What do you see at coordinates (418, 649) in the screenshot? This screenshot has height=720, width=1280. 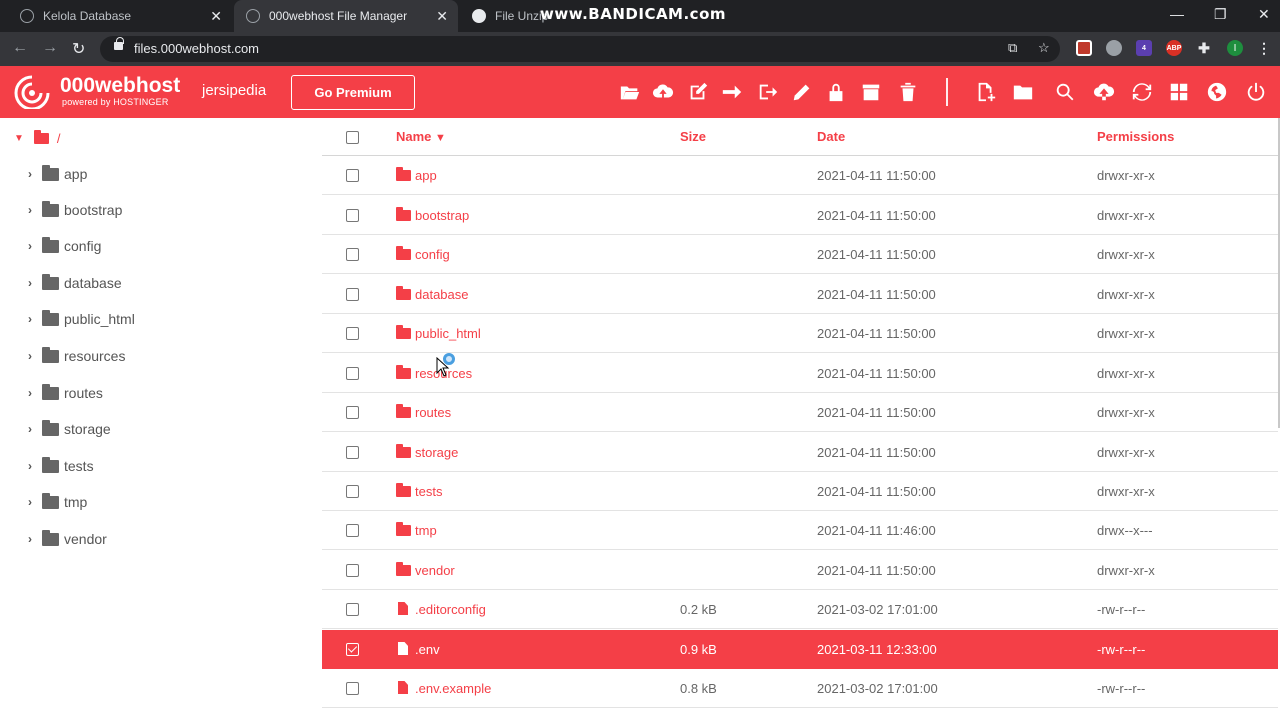 I see `file-name-link: .env` at bounding box center [418, 649].